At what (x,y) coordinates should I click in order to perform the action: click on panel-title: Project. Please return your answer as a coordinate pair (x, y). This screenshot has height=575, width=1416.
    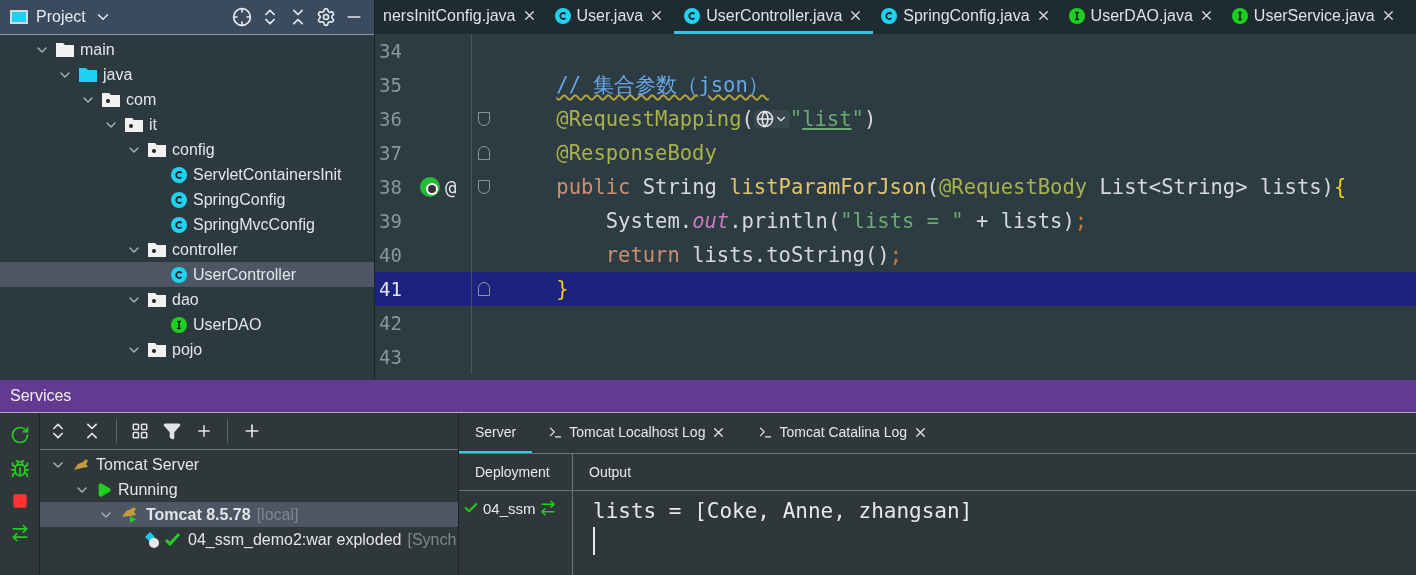
    Looking at the image, I should click on (61, 17).